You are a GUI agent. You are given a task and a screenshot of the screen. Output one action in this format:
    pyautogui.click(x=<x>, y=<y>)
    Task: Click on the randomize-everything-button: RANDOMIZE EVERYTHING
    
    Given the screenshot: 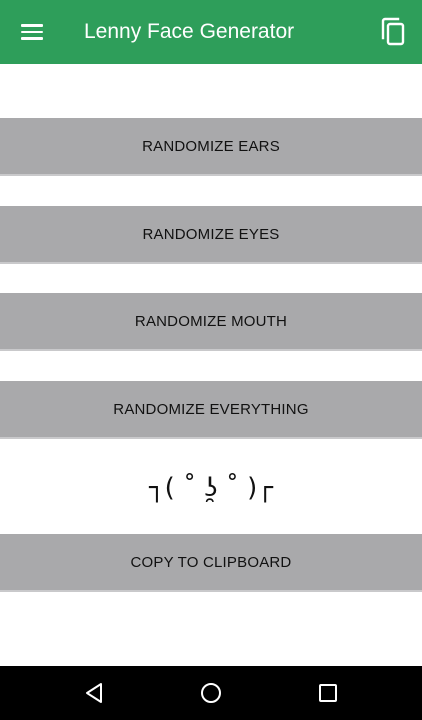 What is the action you would take?
    pyautogui.click(x=211, y=410)
    